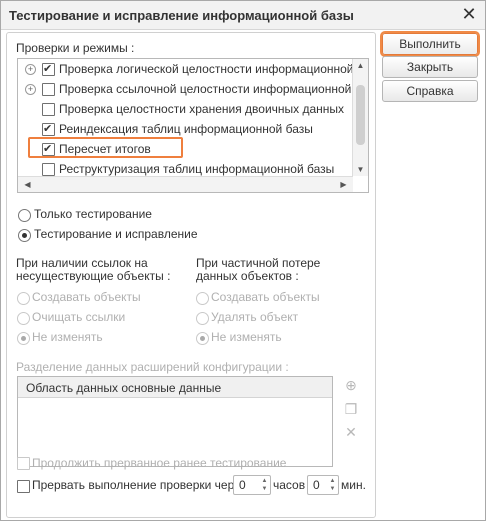 The height and width of the screenshot is (521, 486). Describe the element at coordinates (351, 385) in the screenshot. I see `add-icon: ⊕` at that location.